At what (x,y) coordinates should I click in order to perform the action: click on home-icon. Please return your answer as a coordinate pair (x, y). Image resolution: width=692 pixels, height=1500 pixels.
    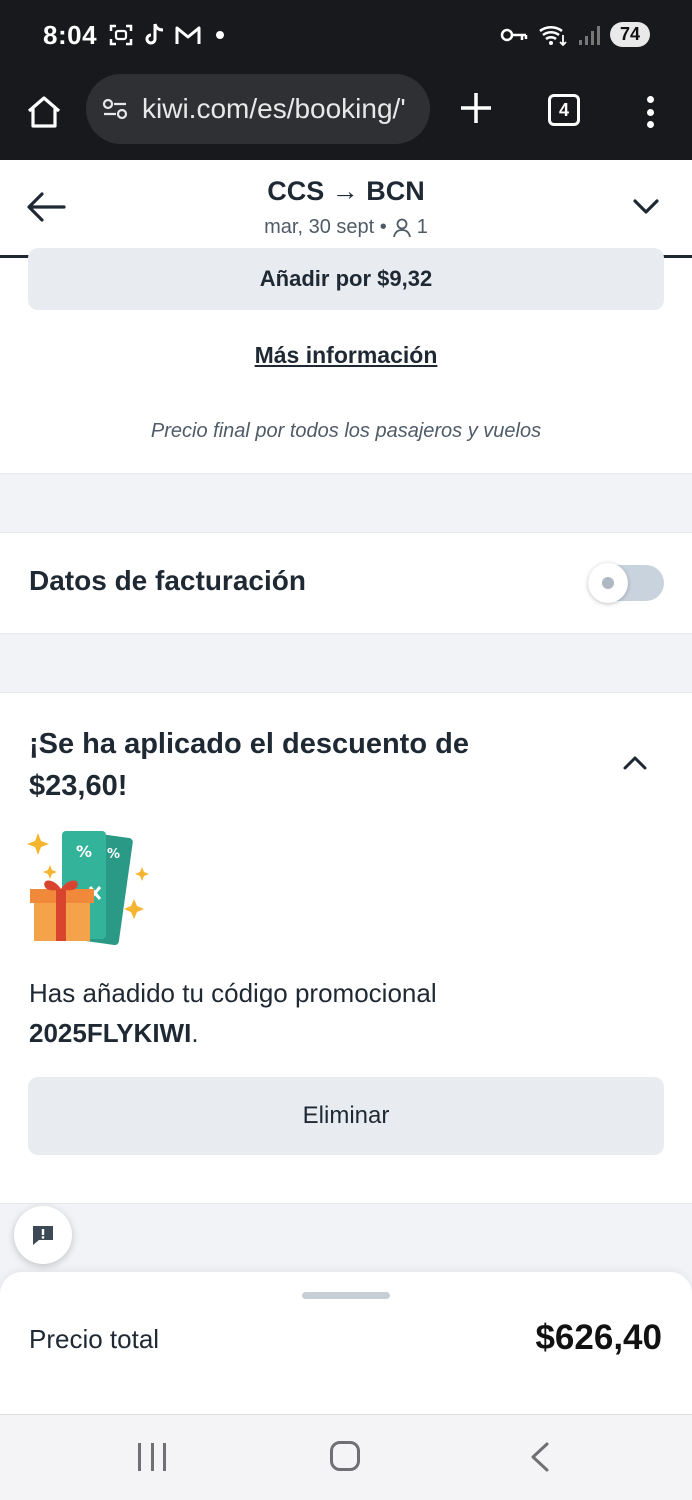
    Looking at the image, I should click on (44, 112).